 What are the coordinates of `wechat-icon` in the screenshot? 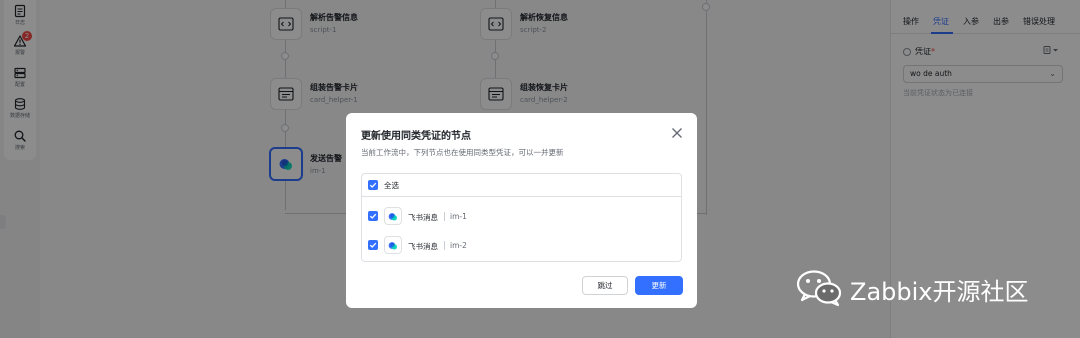 It's located at (819, 288).